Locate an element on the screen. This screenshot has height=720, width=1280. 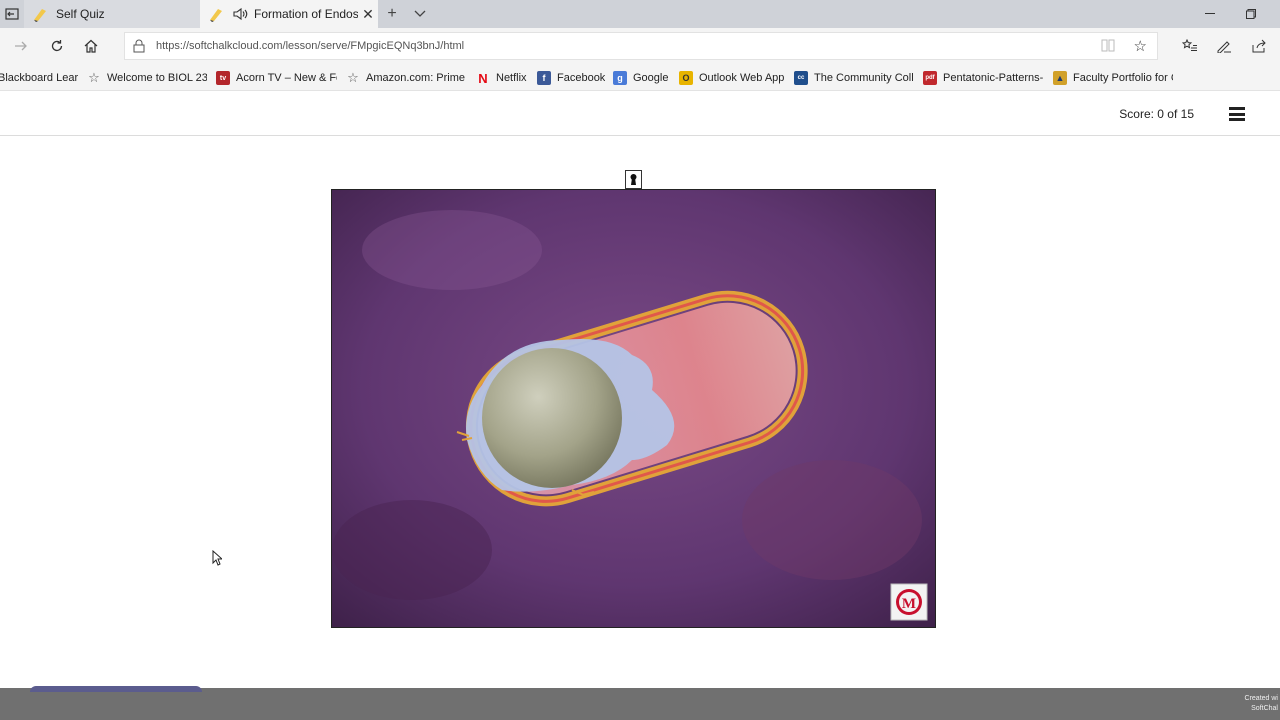
favorite-outlook: O Outlook Web App is located at coordinates (732, 78).